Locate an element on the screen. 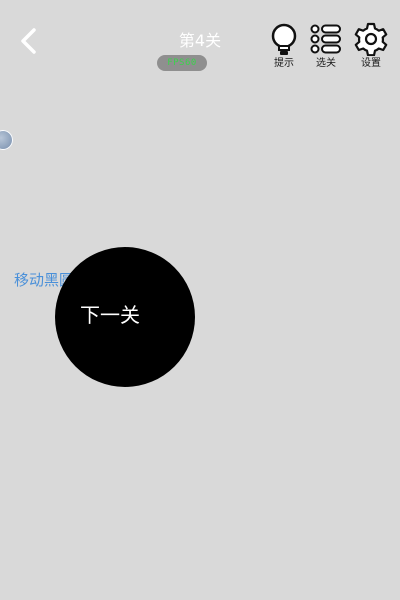 This screenshot has width=400, height=600. hint-button: 提示 is located at coordinates (284, 48).